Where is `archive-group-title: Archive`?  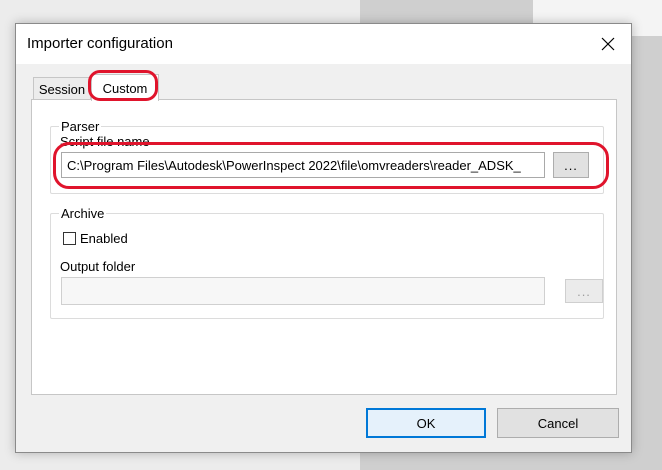 archive-group-title: Archive is located at coordinates (83, 213).